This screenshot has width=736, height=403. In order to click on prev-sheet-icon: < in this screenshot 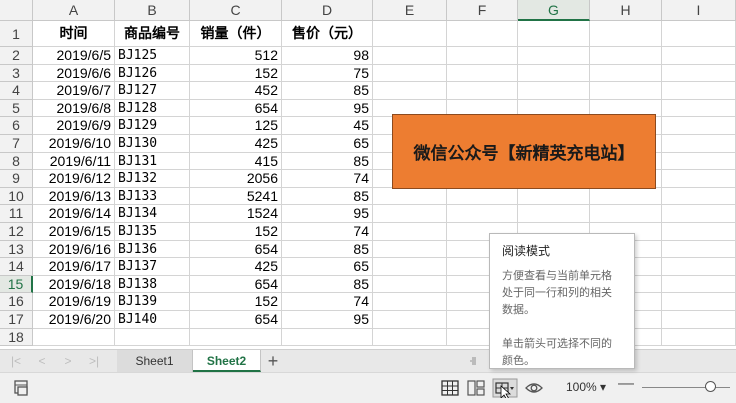, I will do `click(42, 361)`.